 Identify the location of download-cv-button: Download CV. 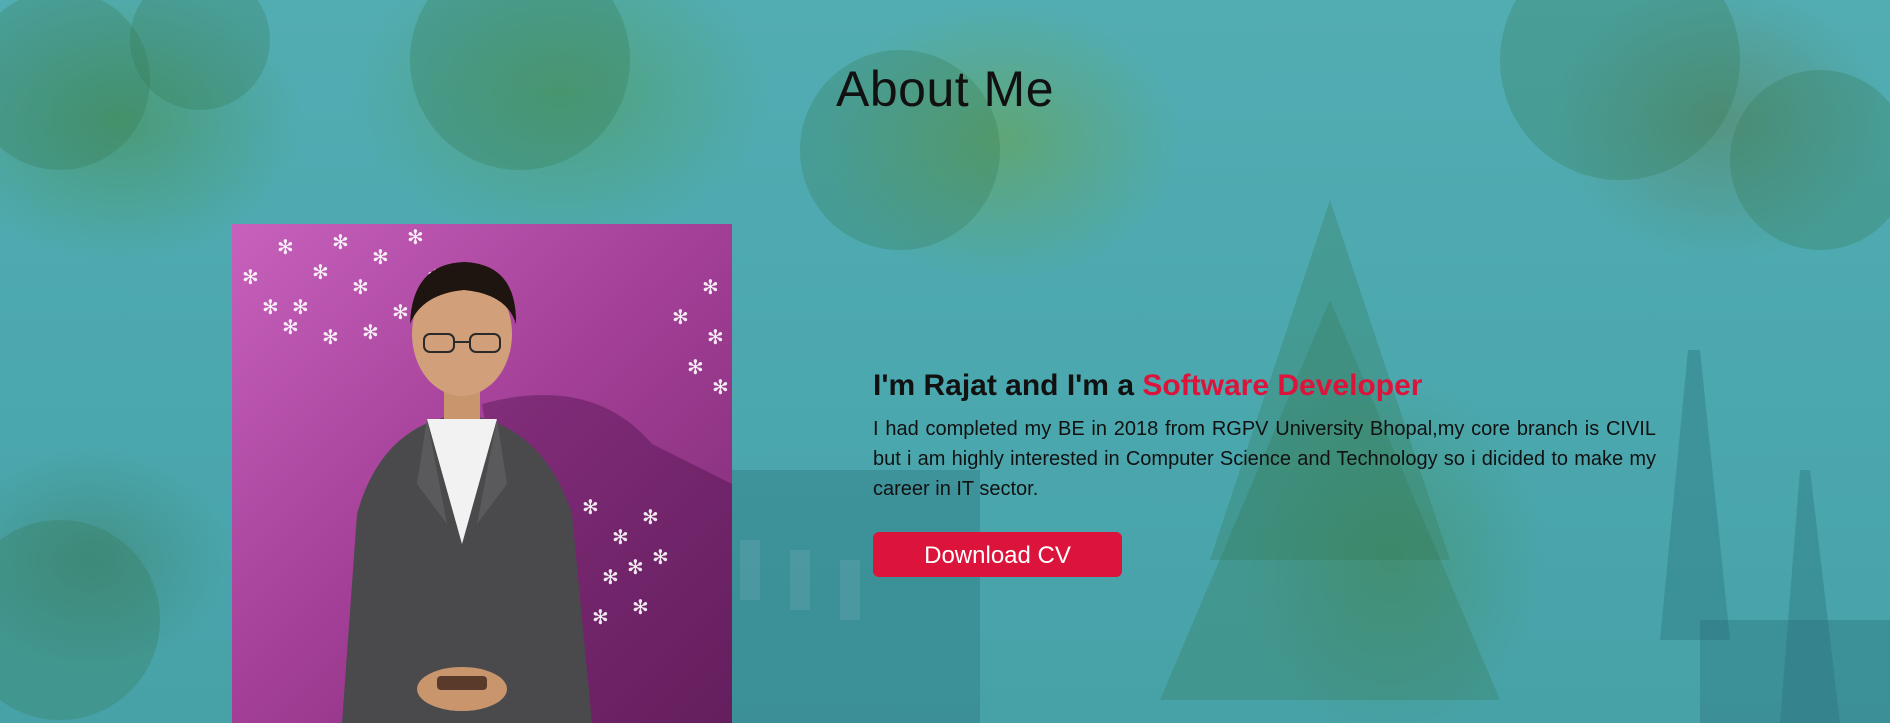
(997, 554).